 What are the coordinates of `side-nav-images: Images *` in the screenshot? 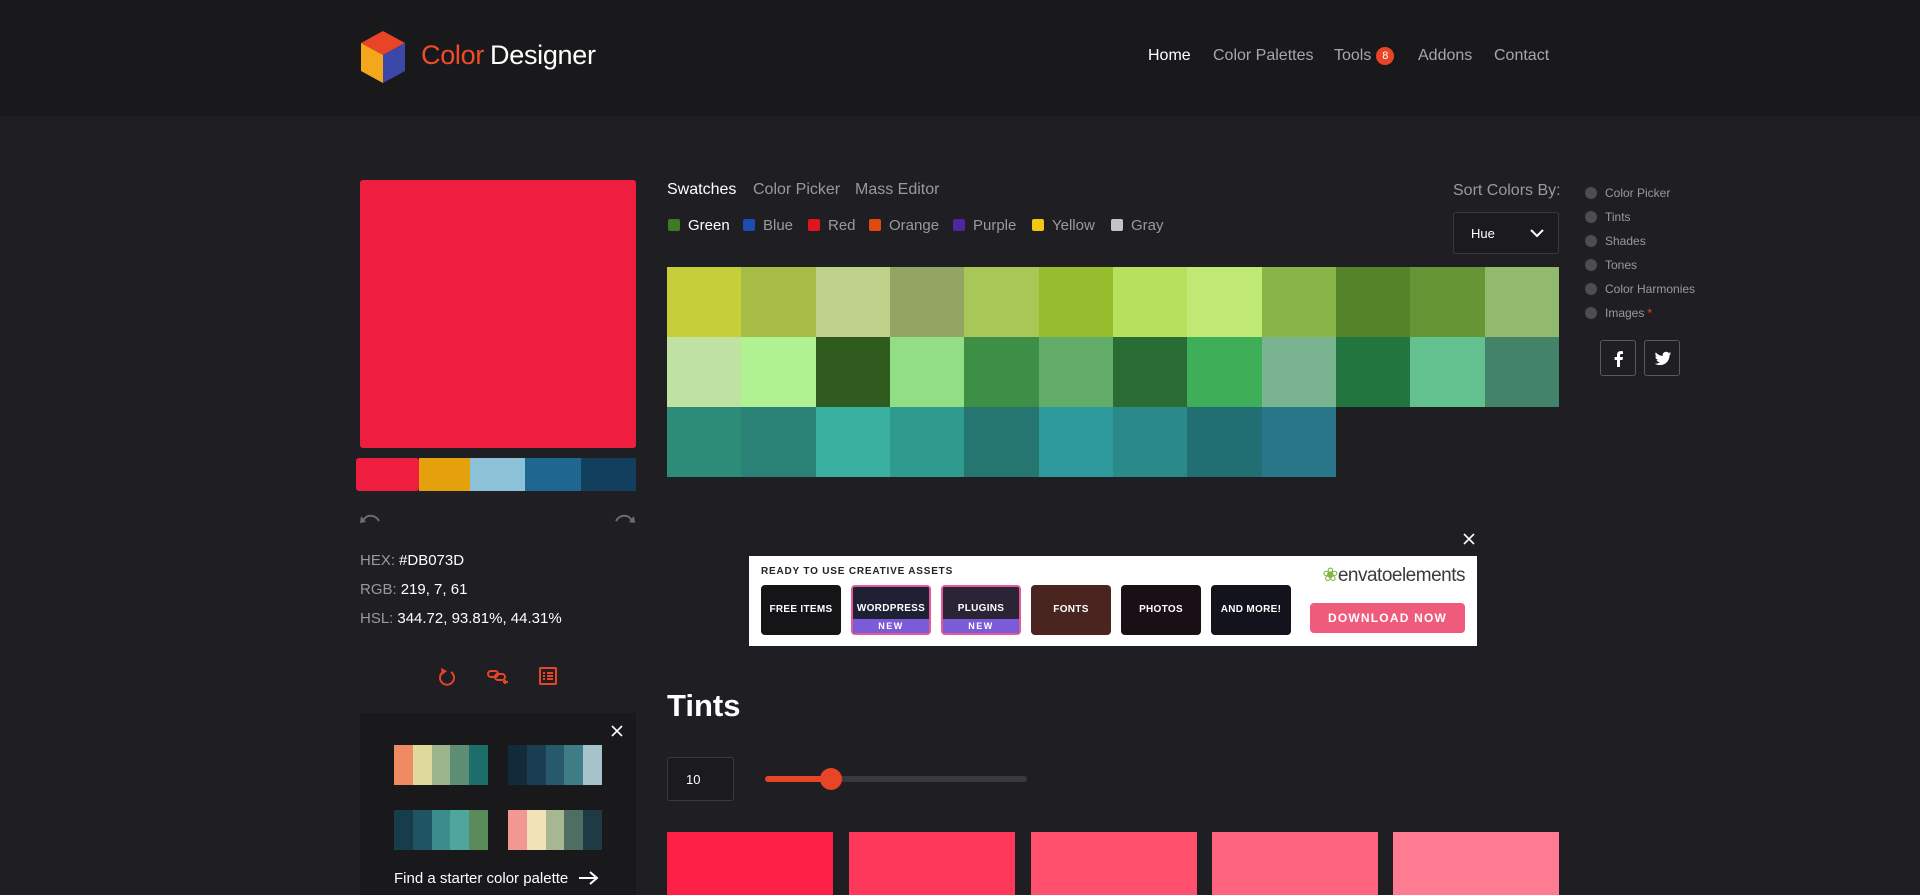 It's located at (1618, 313).